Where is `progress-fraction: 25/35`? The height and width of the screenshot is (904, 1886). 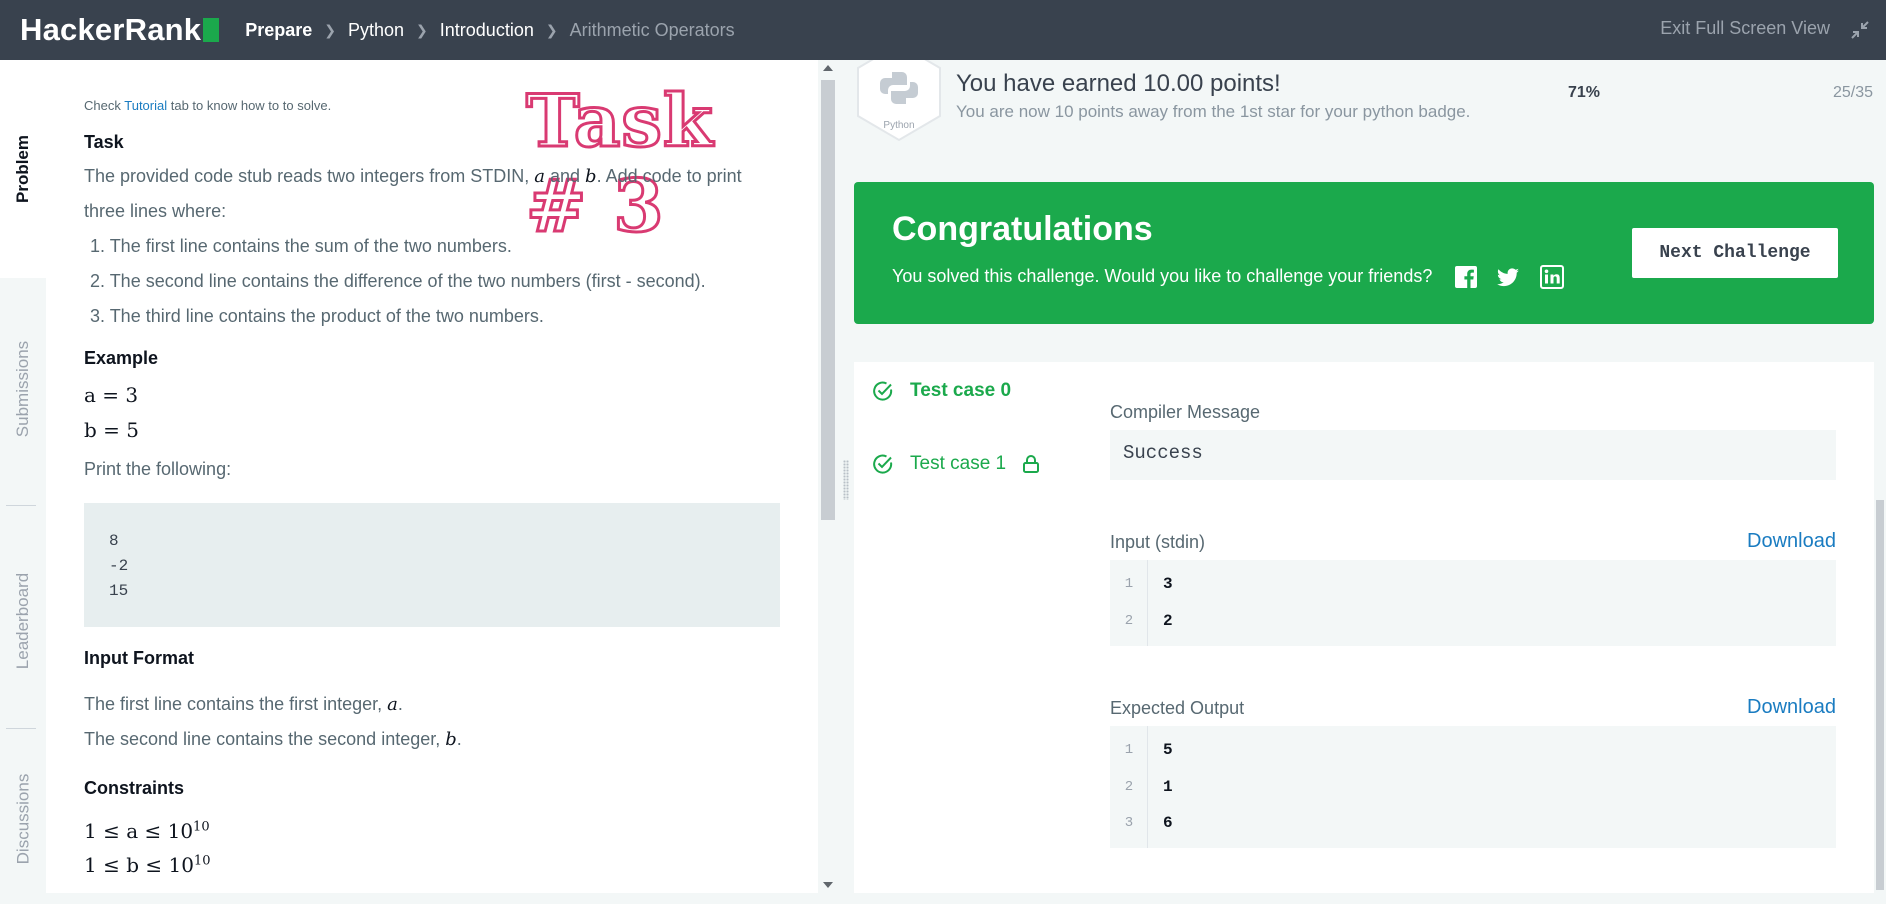
progress-fraction: 25/35 is located at coordinates (1852, 92).